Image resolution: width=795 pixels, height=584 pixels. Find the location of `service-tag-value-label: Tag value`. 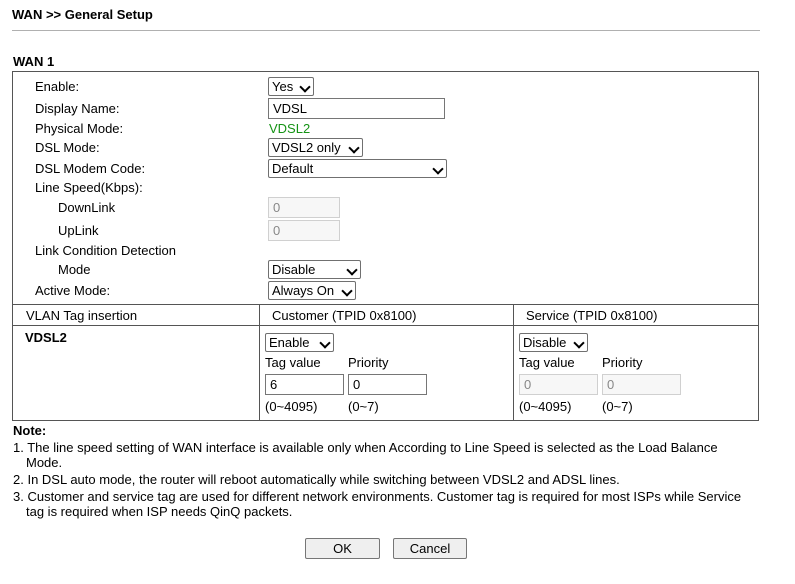

service-tag-value-label: Tag value is located at coordinates (547, 362).